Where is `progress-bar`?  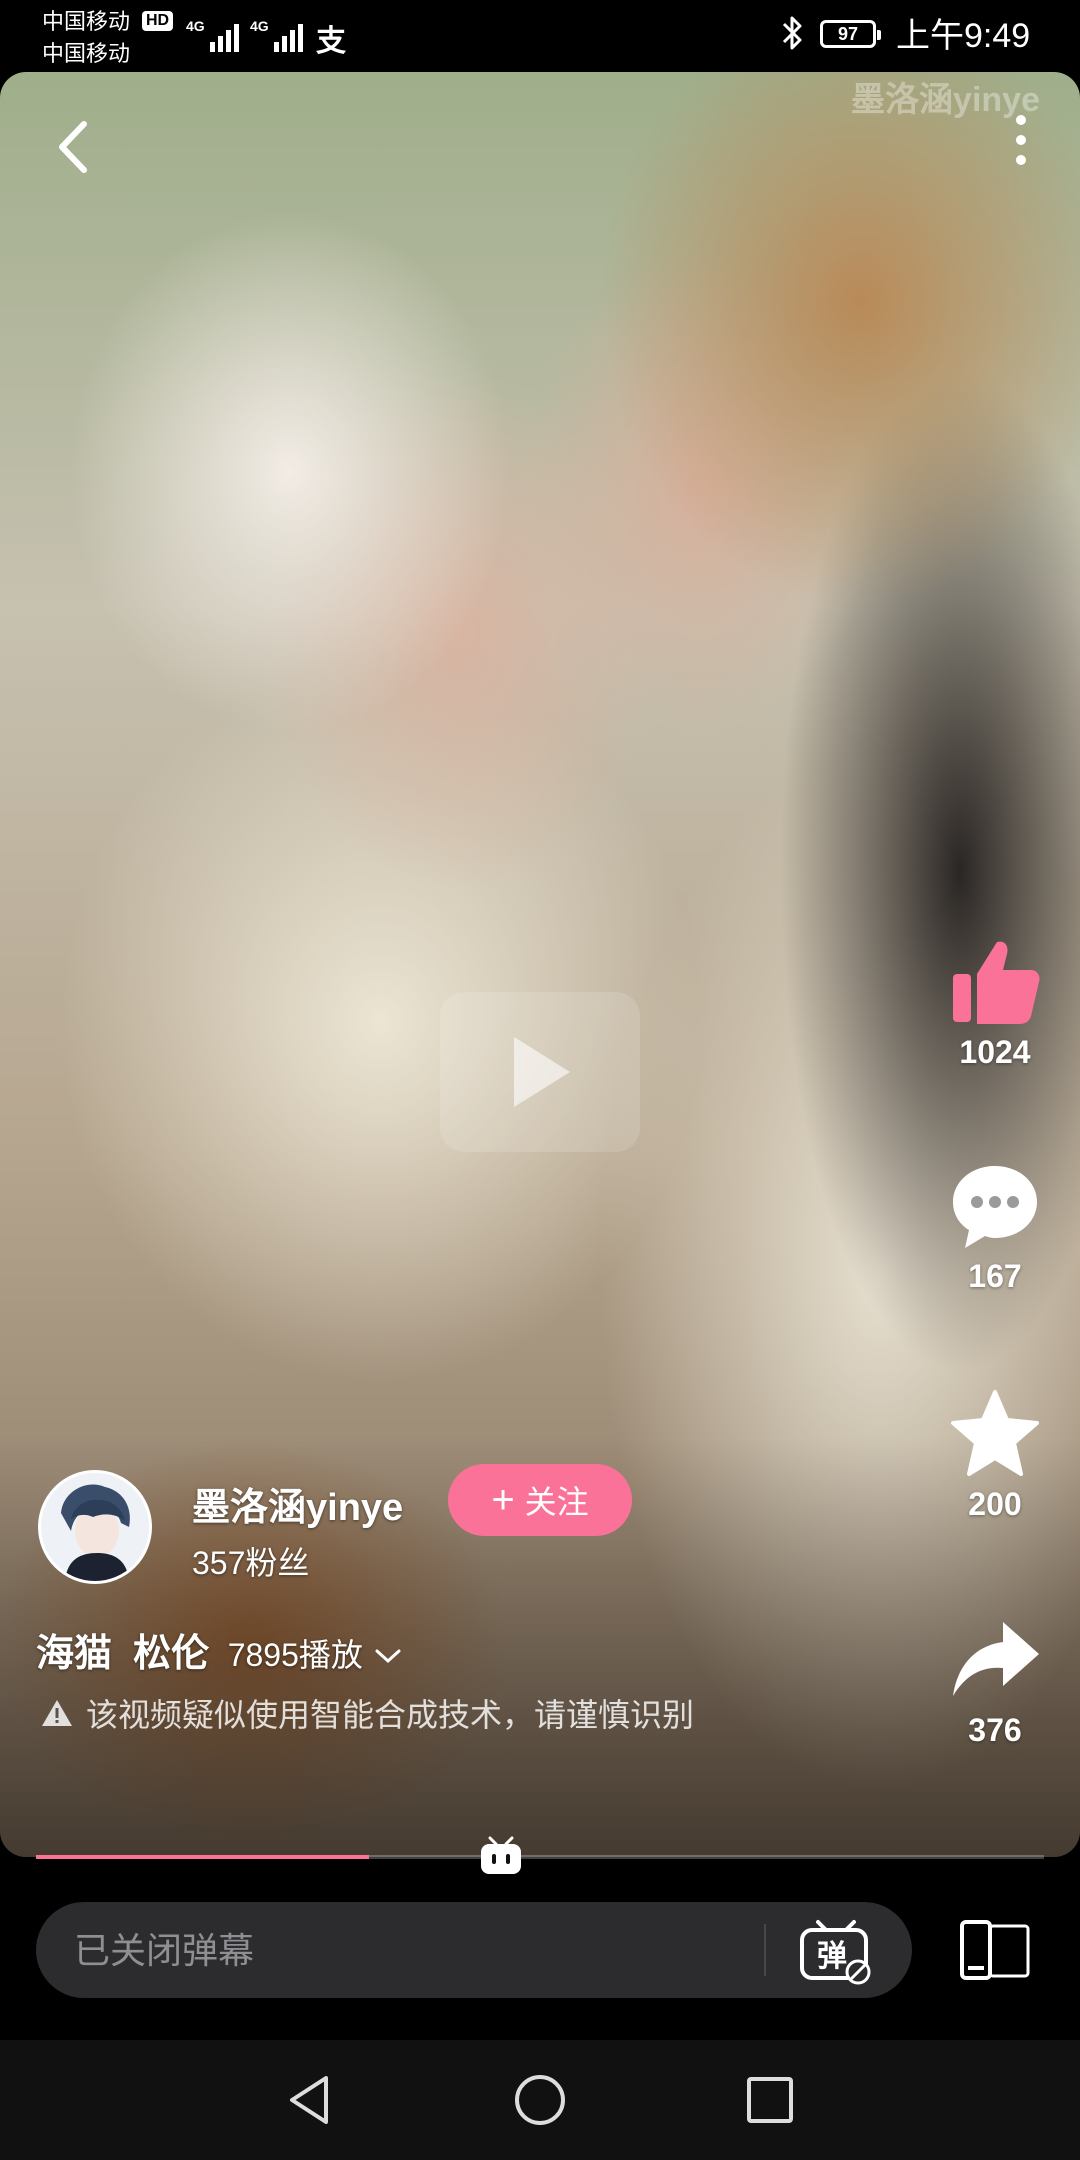 progress-bar is located at coordinates (540, 1857).